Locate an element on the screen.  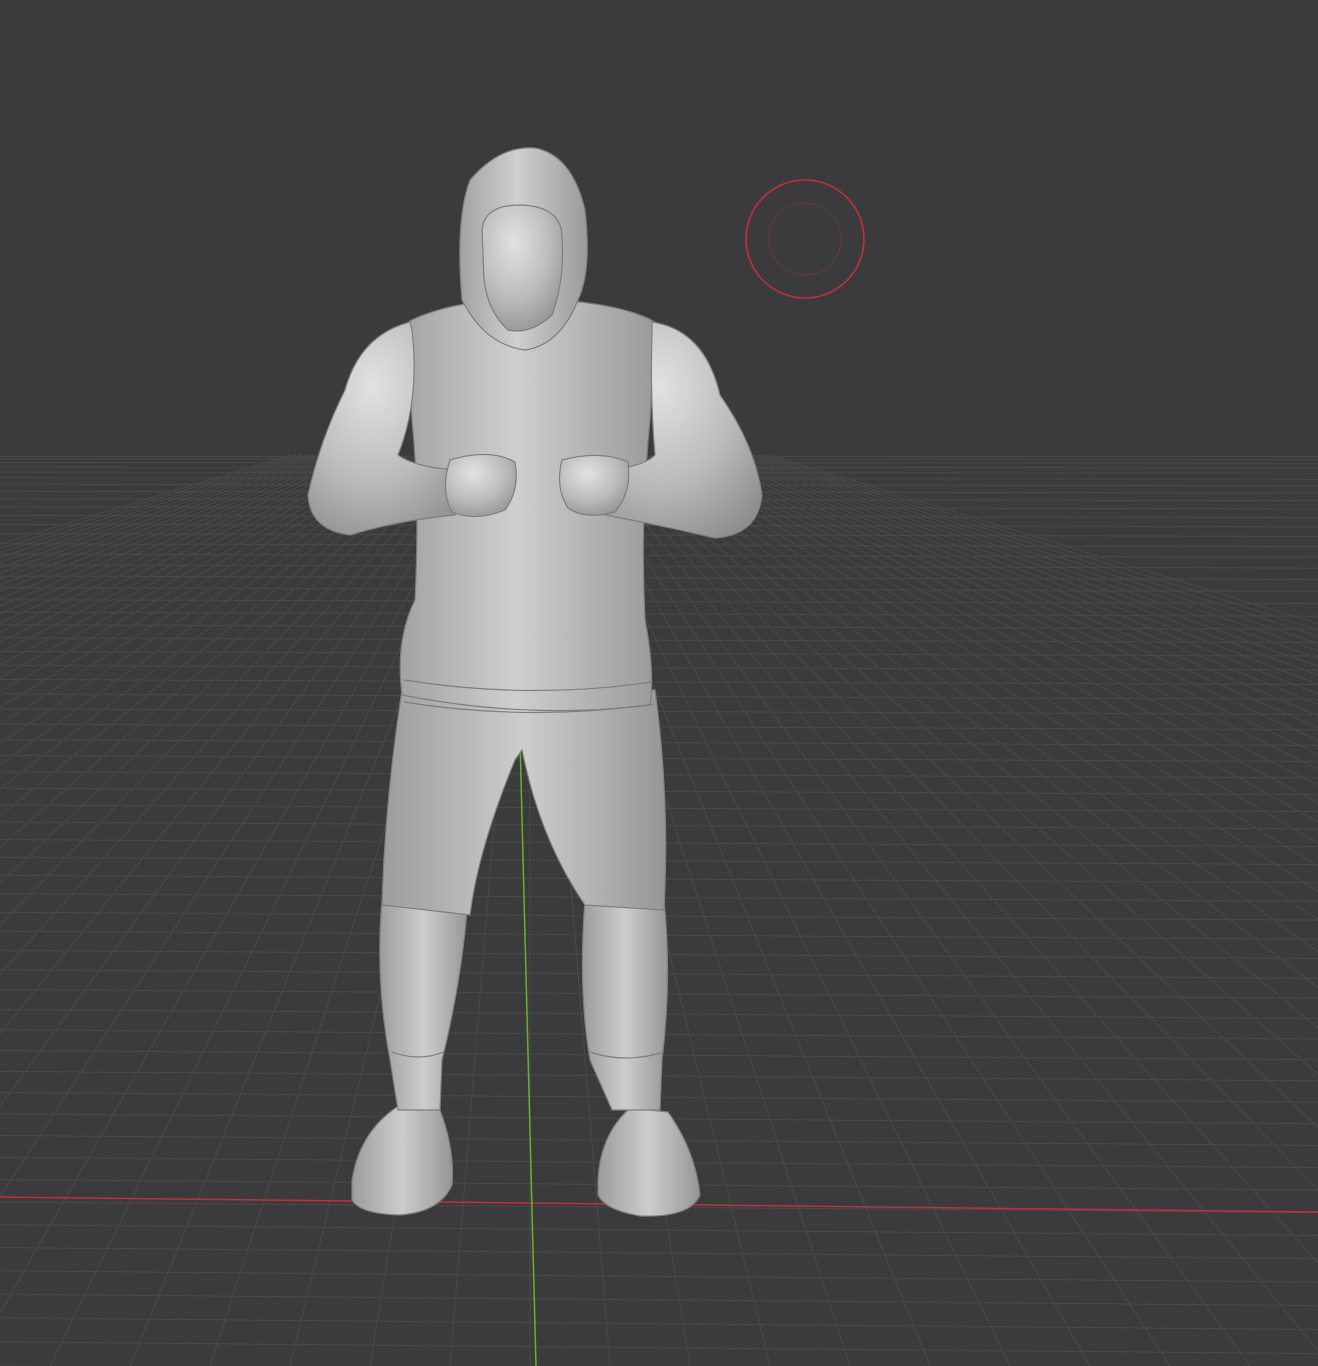
y-axis-line is located at coordinates (528, 1052).